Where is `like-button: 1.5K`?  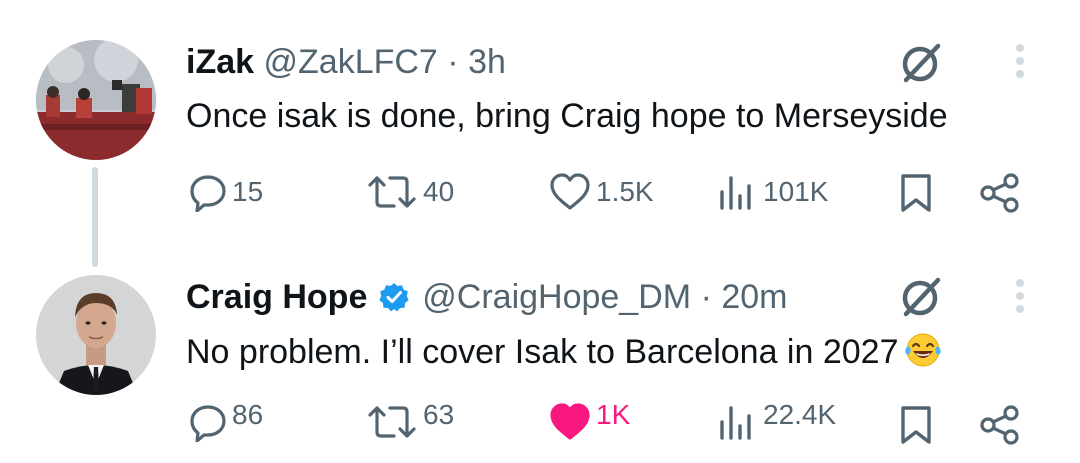 like-button: 1.5K is located at coordinates (601, 192).